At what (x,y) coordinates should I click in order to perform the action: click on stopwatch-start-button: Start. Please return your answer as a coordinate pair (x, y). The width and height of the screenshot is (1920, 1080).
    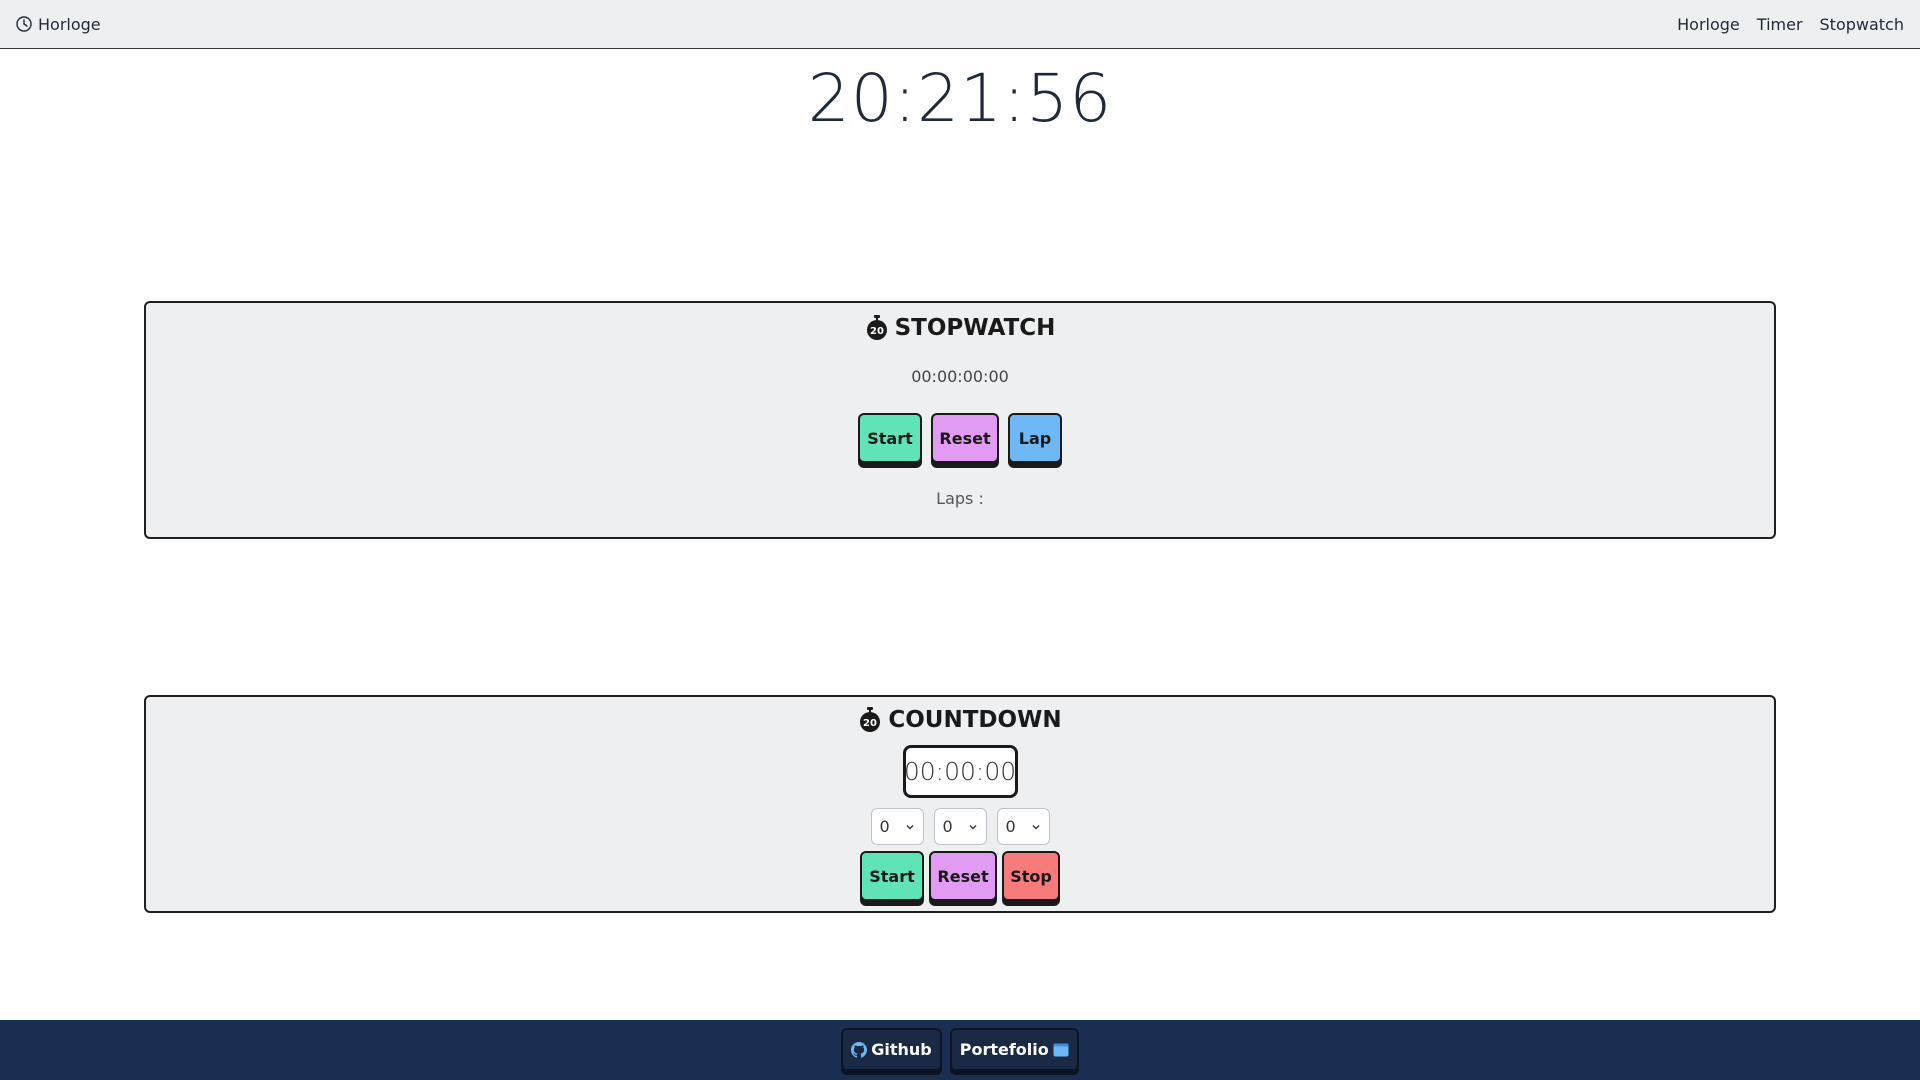
    Looking at the image, I should click on (890, 438).